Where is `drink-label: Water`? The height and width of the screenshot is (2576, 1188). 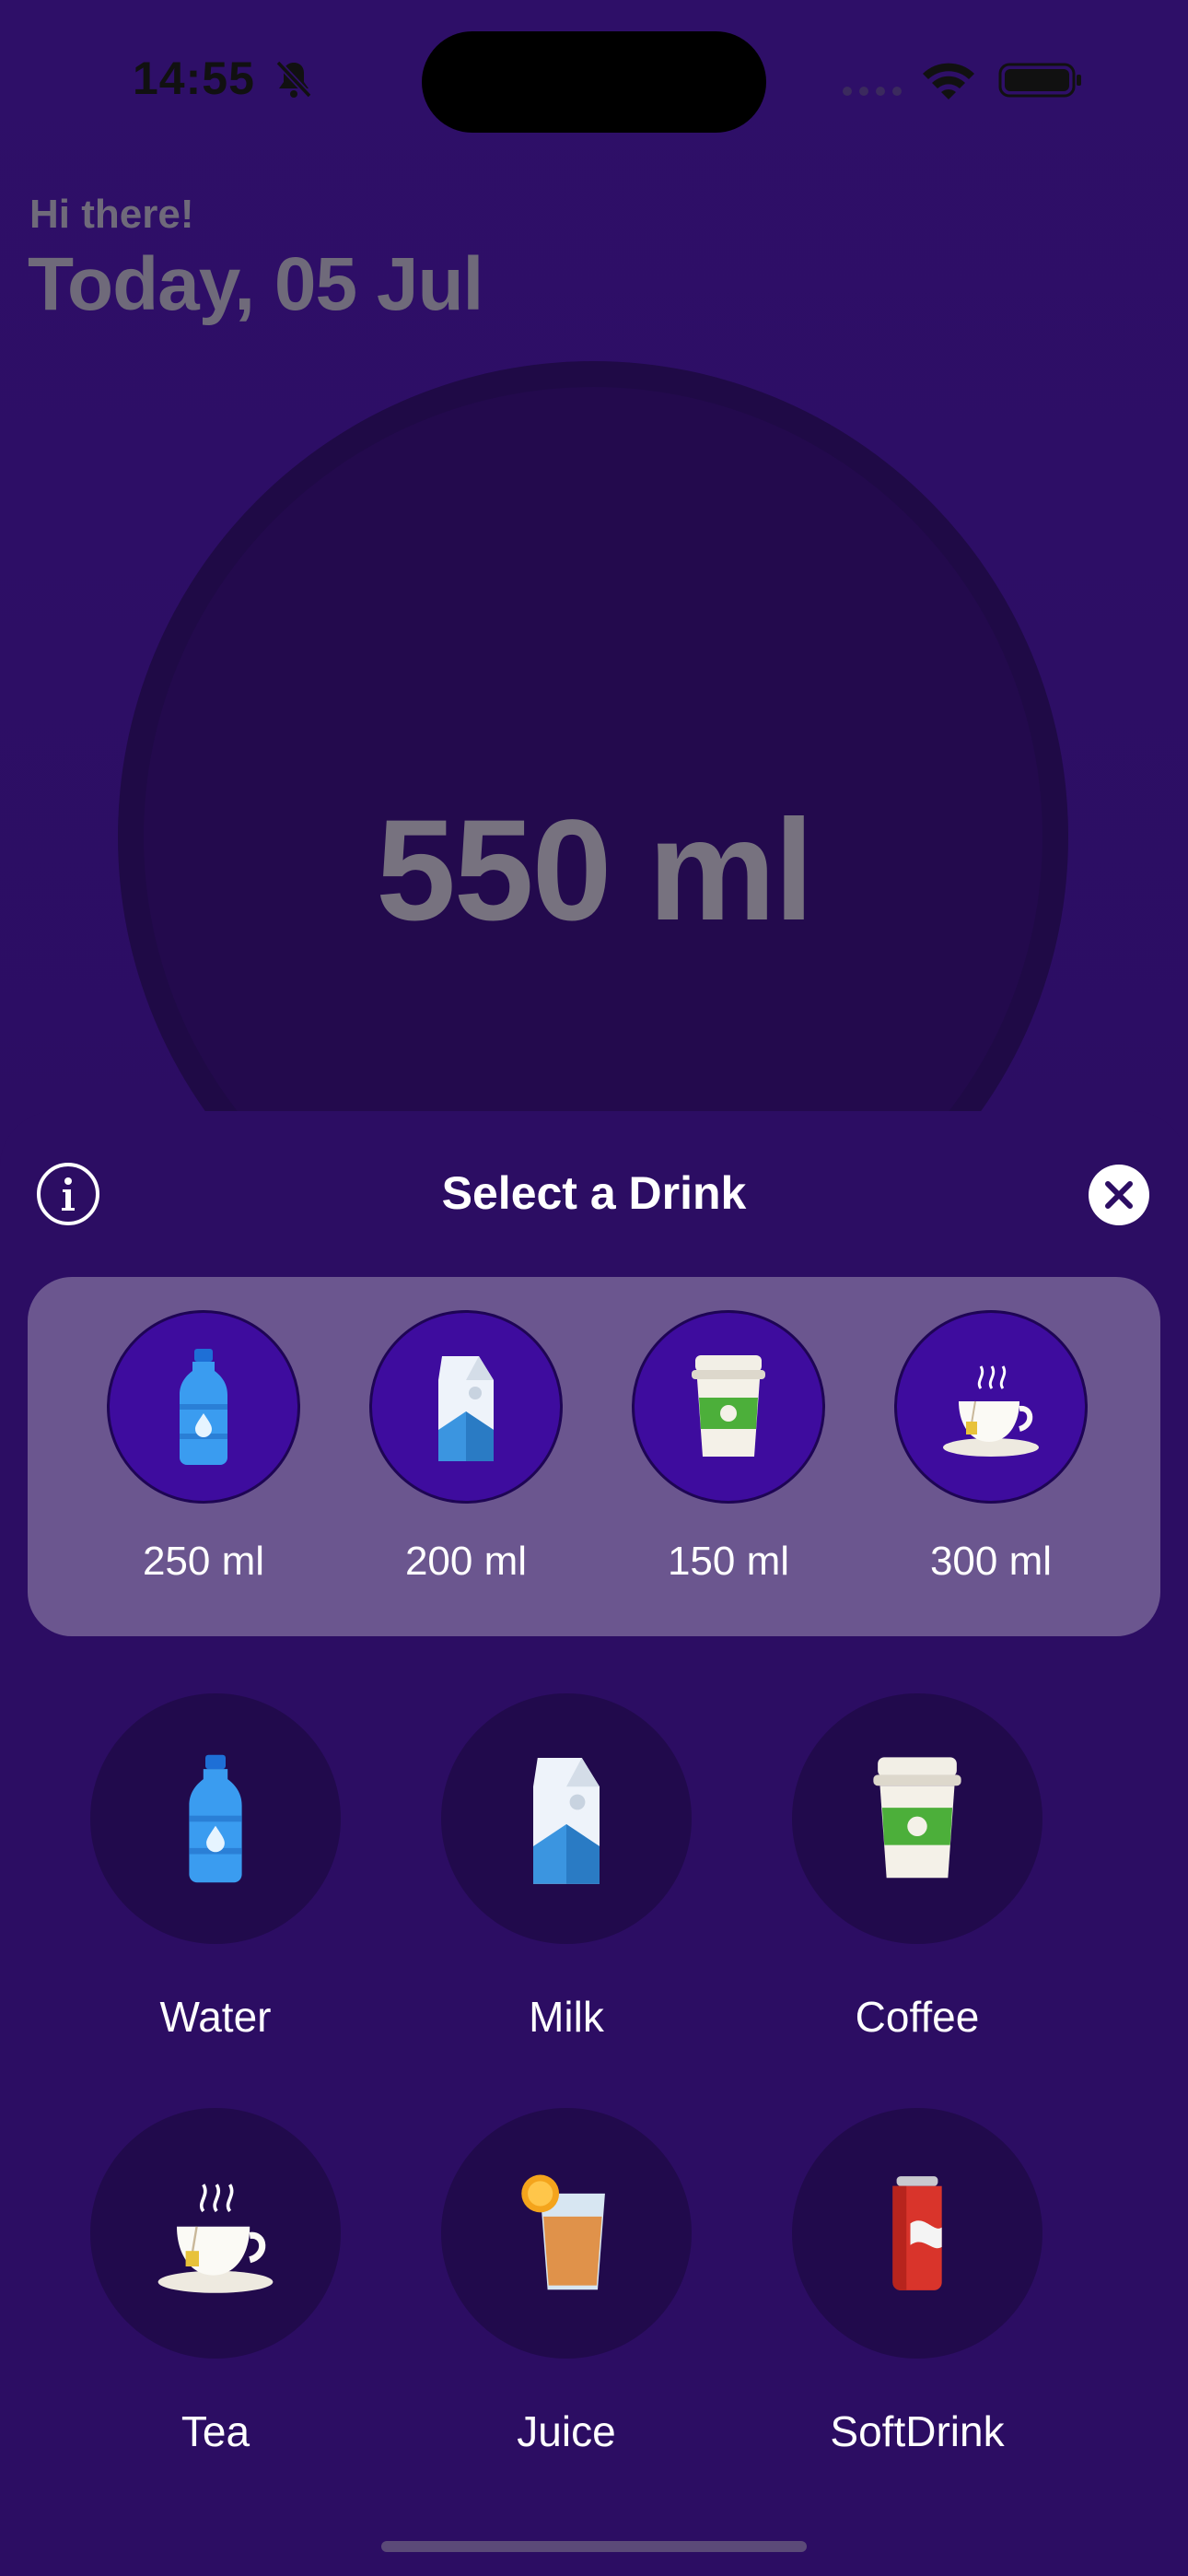
drink-label: Water is located at coordinates (215, 2017).